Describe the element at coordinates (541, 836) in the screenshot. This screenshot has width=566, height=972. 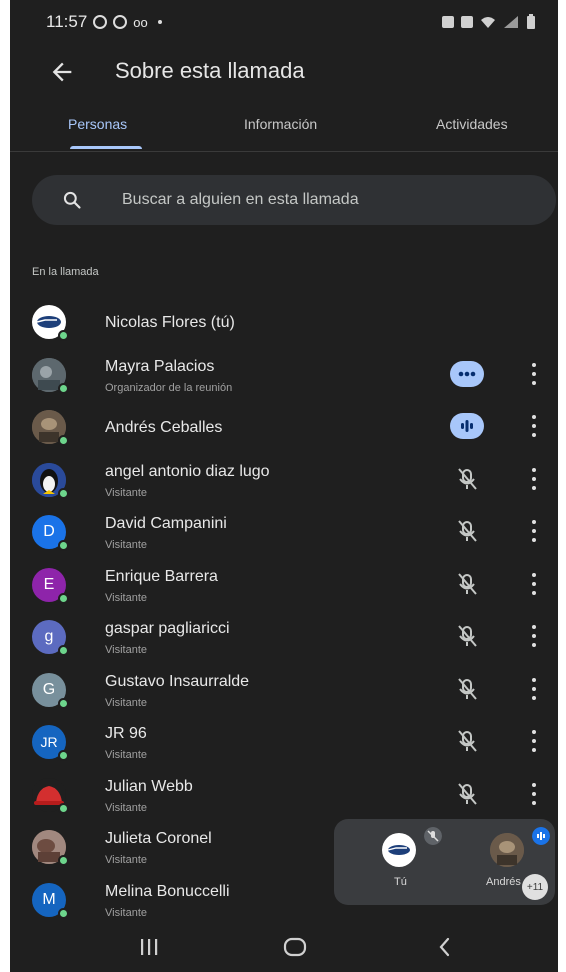
I see `speaking-badge-icon` at that location.